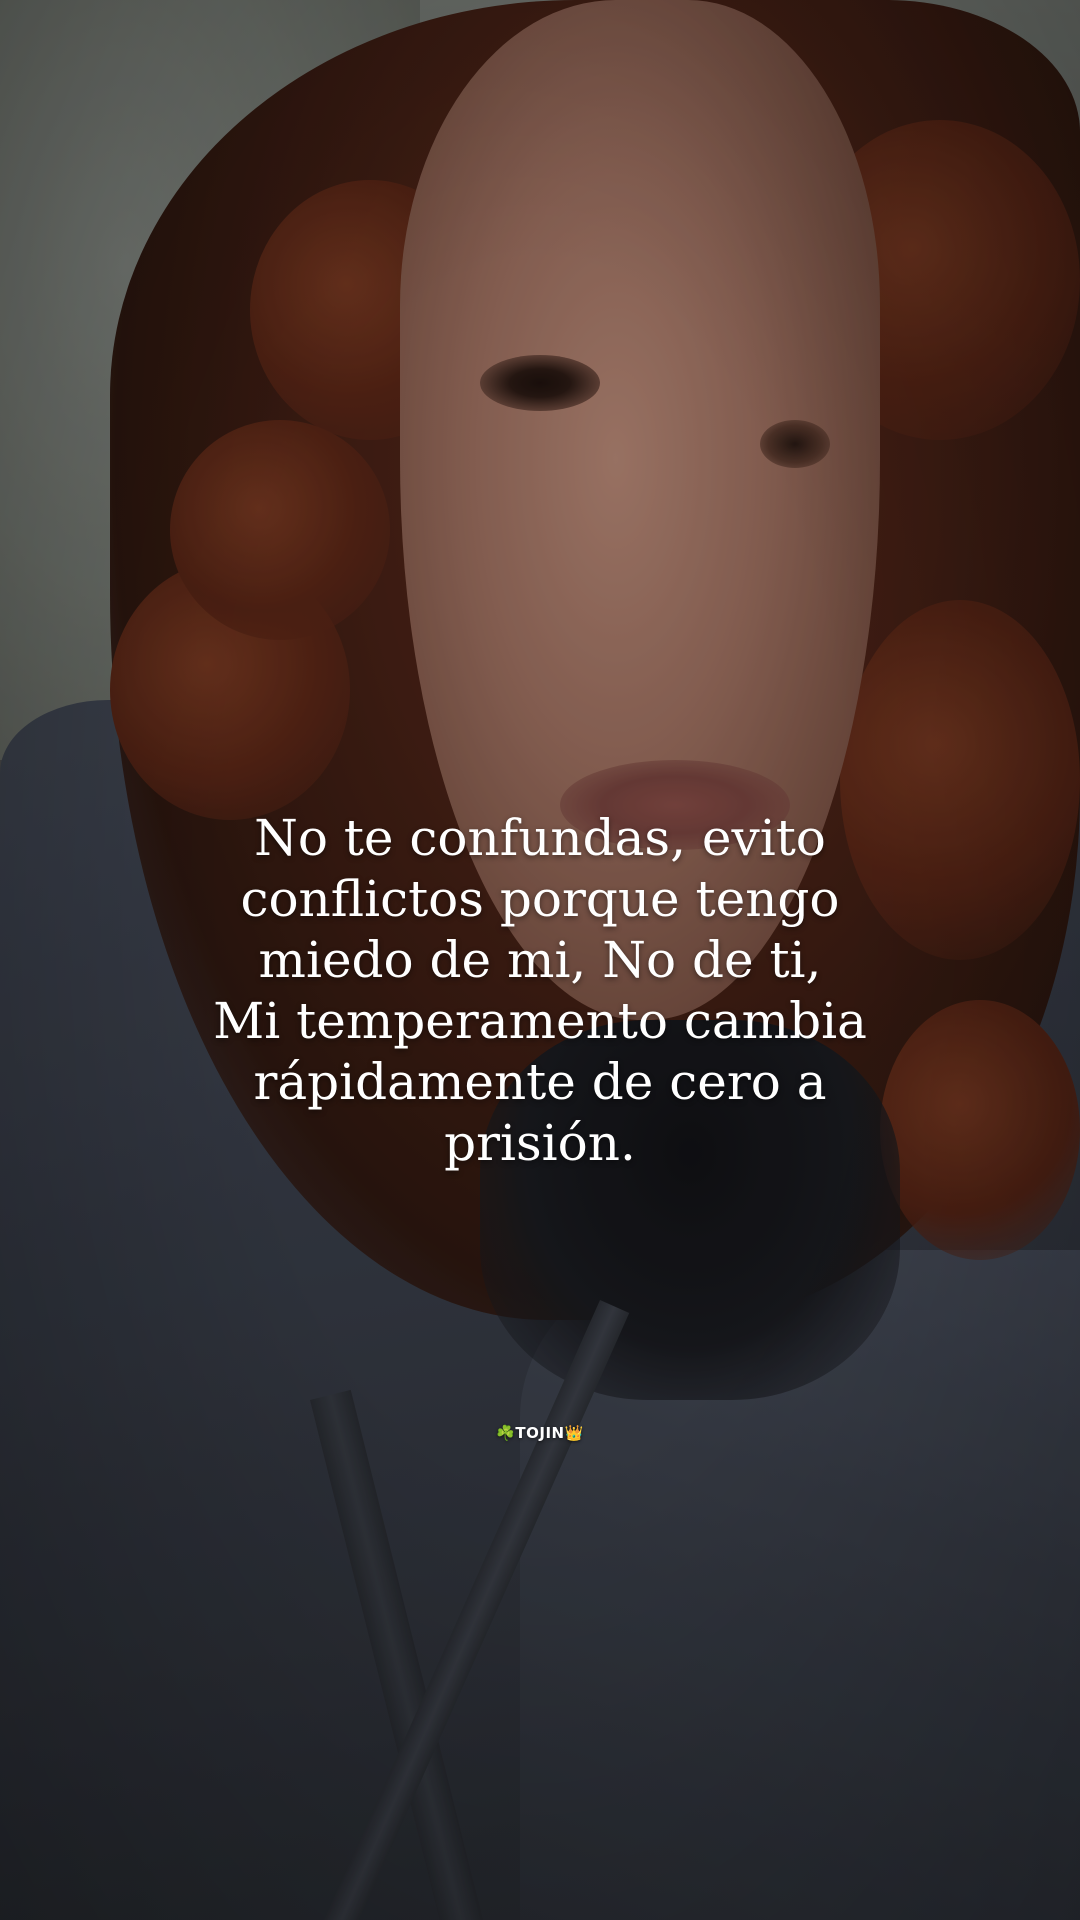  Describe the element at coordinates (540, 1433) in the screenshot. I see `watermark-text: ☘️TOJIN👑` at that location.